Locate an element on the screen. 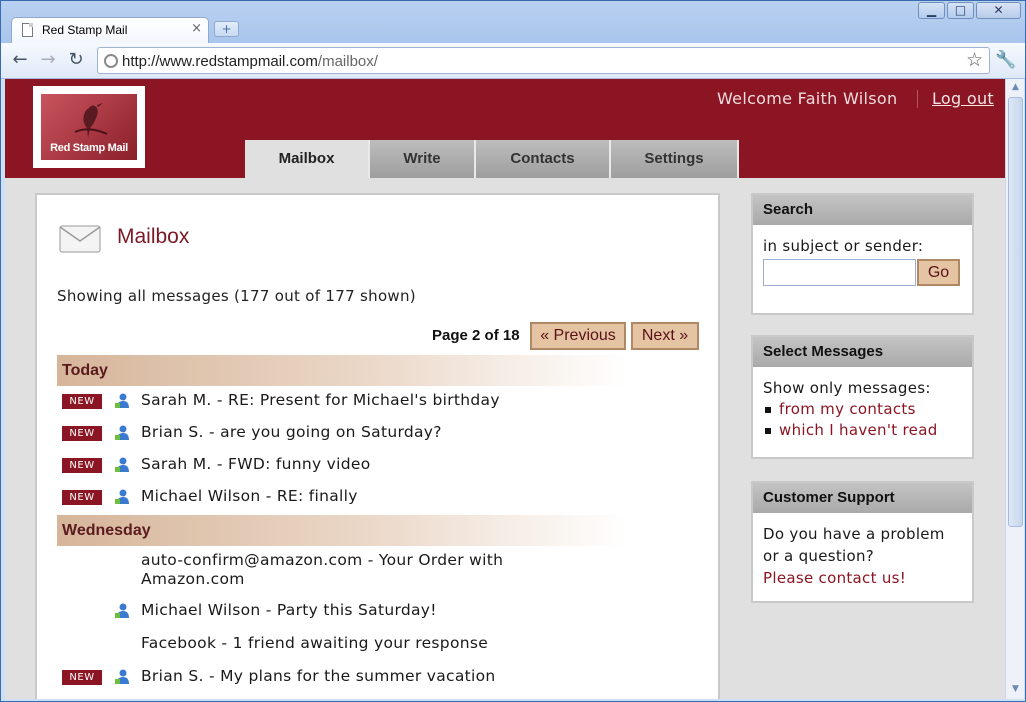 Image resolution: width=1026 pixels, height=702 pixels. select-messages-title: Select Messages is located at coordinates (862, 352).